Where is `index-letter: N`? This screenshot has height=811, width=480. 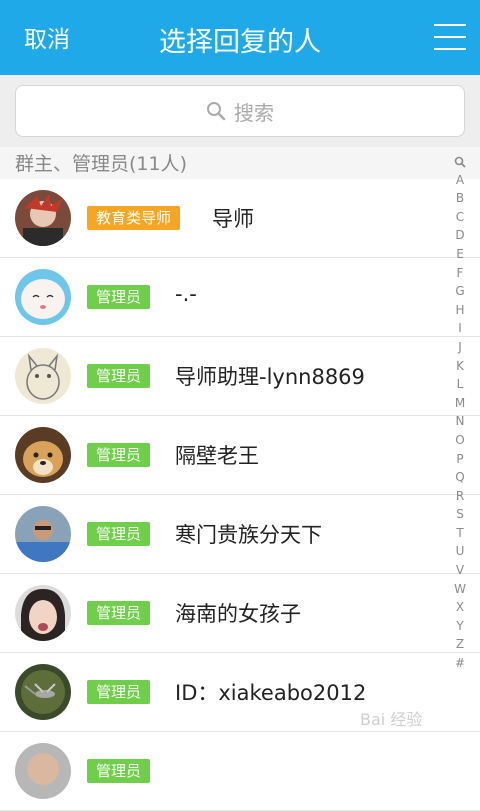 index-letter: N is located at coordinates (460, 421).